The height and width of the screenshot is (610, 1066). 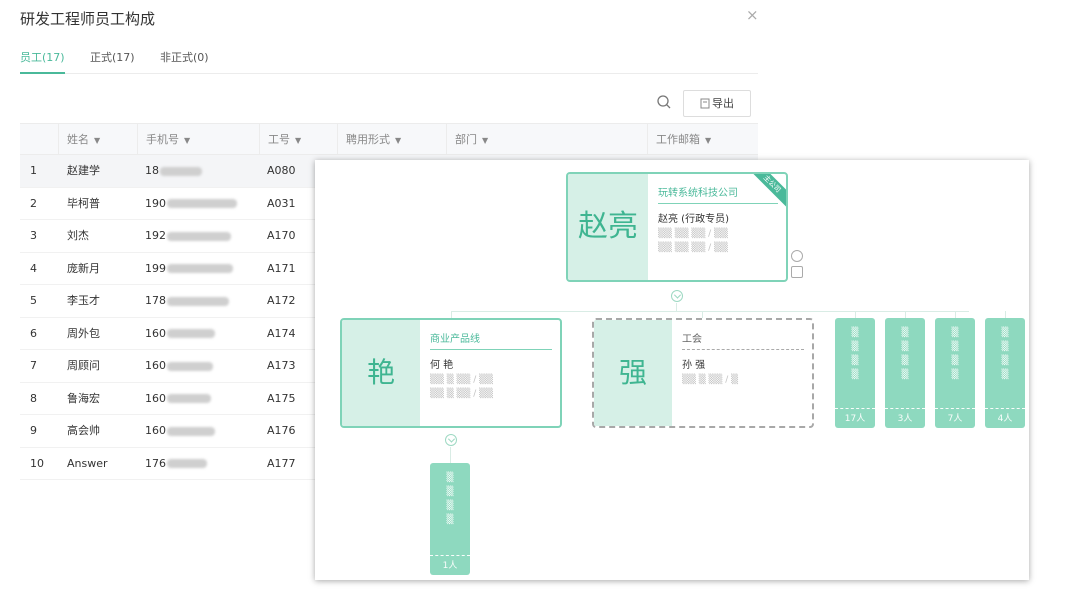 I want to click on phone-cell: 178, so click(x=187, y=301).